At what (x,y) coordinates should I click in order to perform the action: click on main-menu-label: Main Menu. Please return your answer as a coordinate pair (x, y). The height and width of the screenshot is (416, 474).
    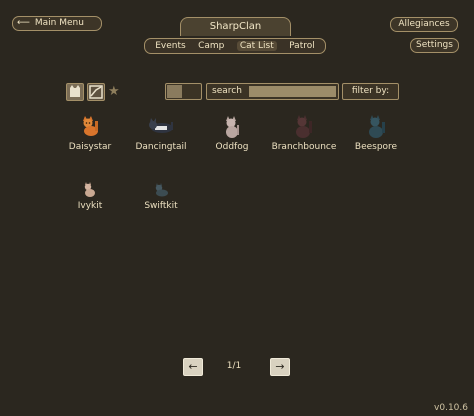
    Looking at the image, I should click on (59, 23).